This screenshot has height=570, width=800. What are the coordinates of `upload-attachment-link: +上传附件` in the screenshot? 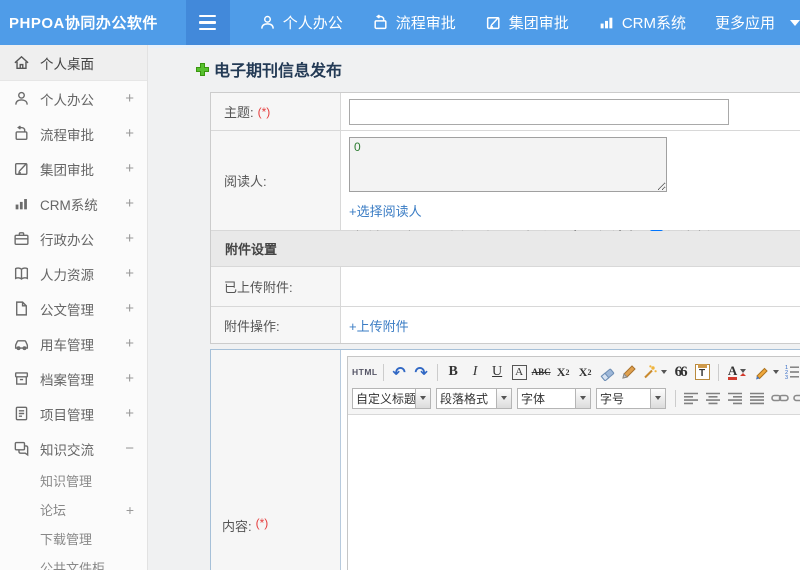 It's located at (379, 325).